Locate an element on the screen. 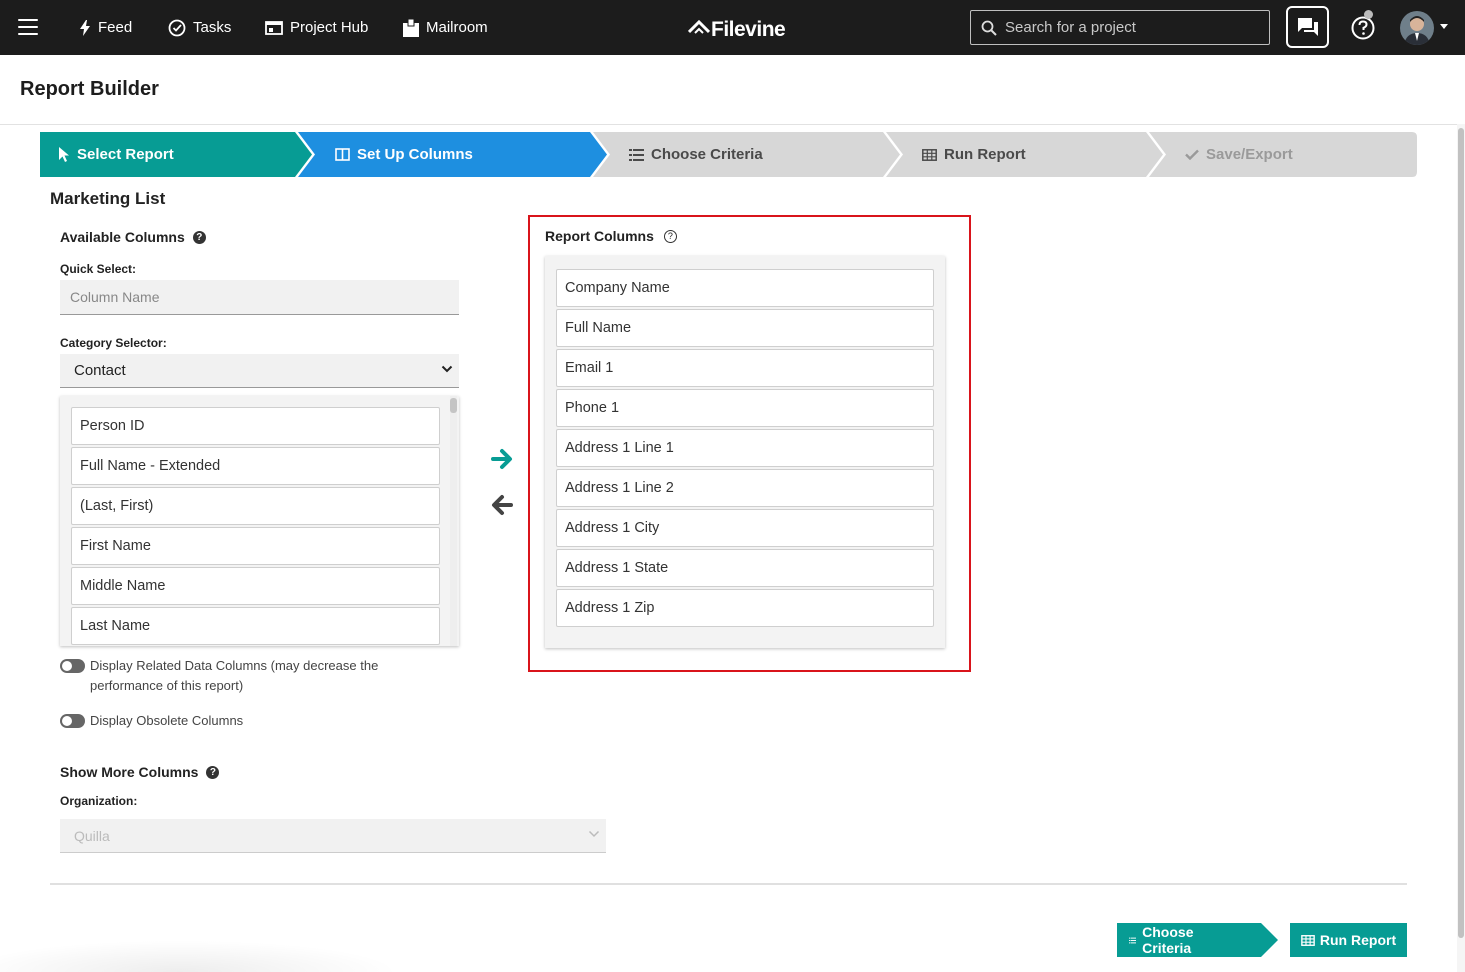 The width and height of the screenshot is (1465, 972). nav-project-hub: Project Hub is located at coordinates (316, 27).